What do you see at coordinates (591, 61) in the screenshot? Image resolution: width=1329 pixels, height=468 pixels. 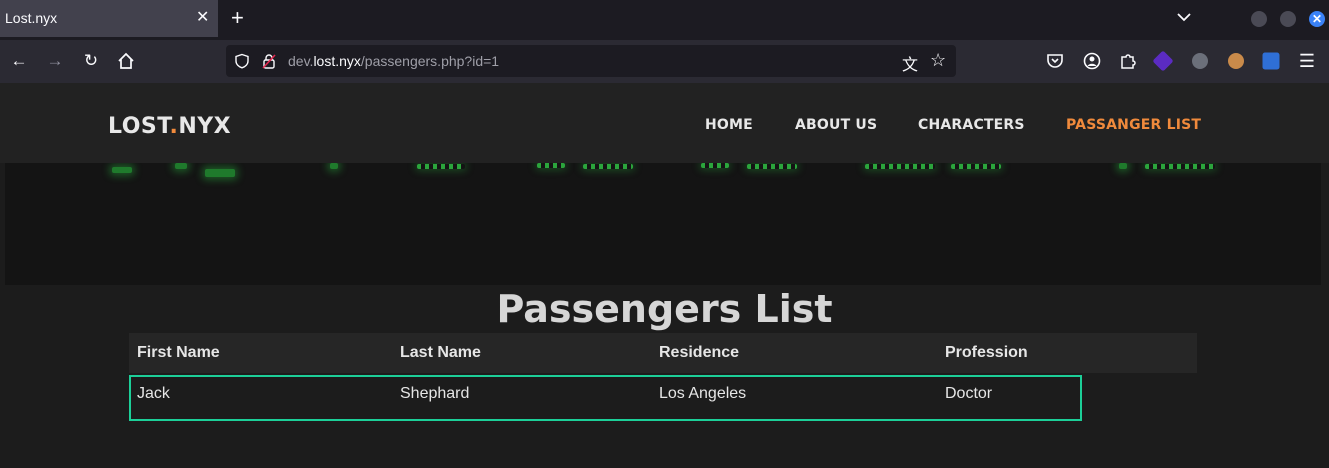 I see `url-bar: dev.lost.nyx/passengers.php?id=1 文 ☆` at bounding box center [591, 61].